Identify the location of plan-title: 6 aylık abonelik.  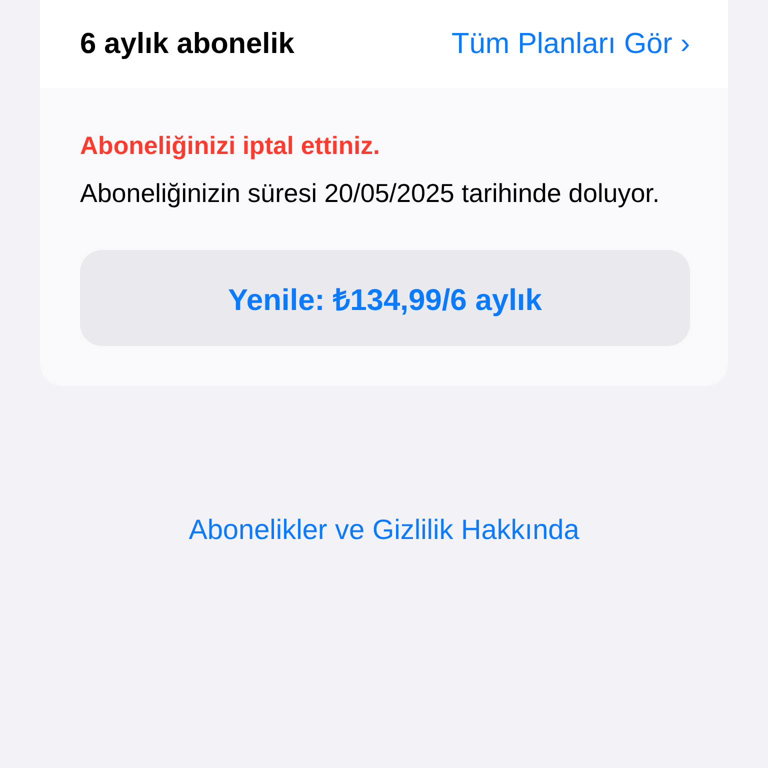
(187, 44).